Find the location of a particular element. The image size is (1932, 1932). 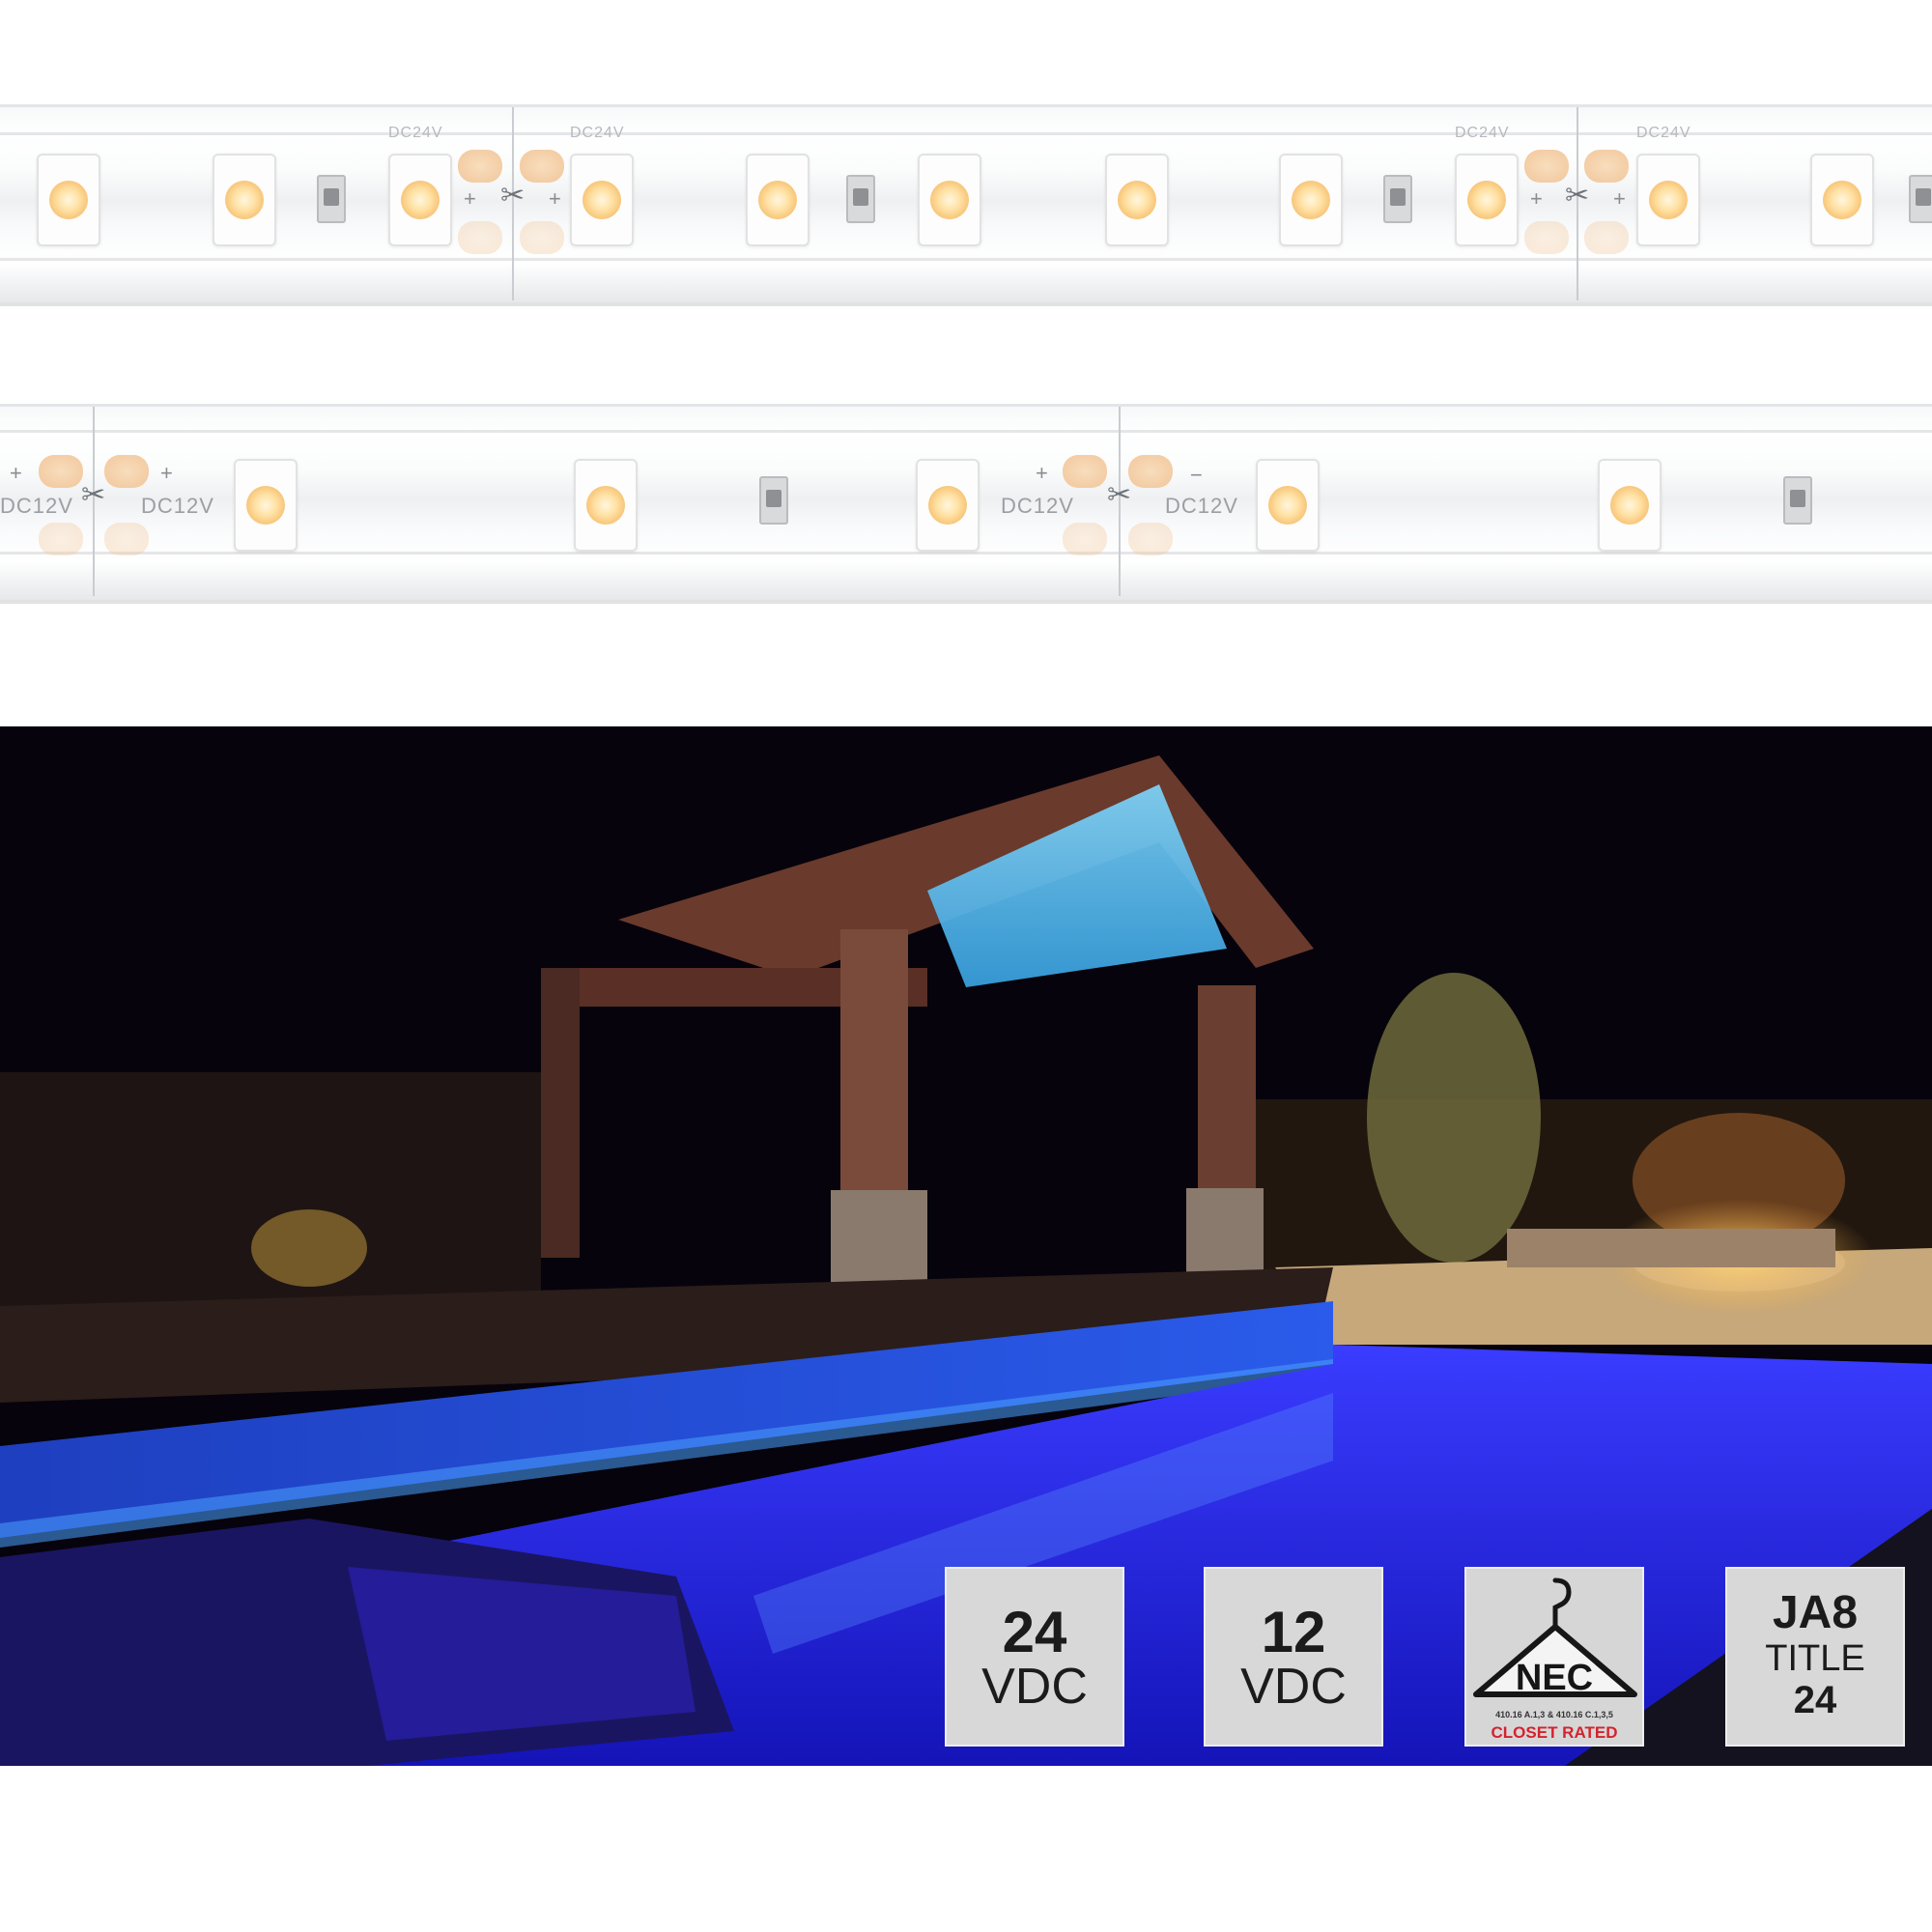

title-number: 24 is located at coordinates (1815, 1700).